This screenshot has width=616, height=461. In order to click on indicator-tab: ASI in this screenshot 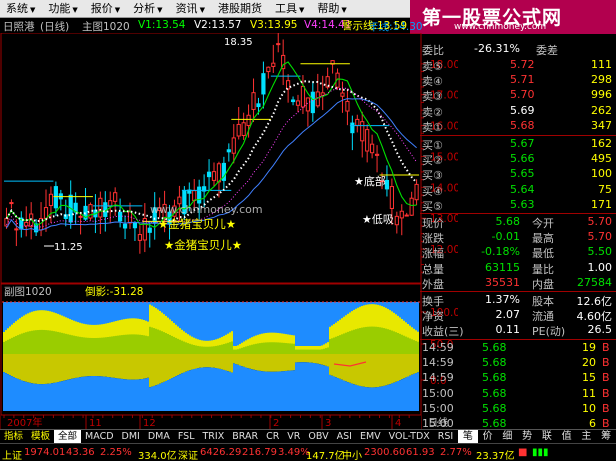, I will do `click(344, 436)`.